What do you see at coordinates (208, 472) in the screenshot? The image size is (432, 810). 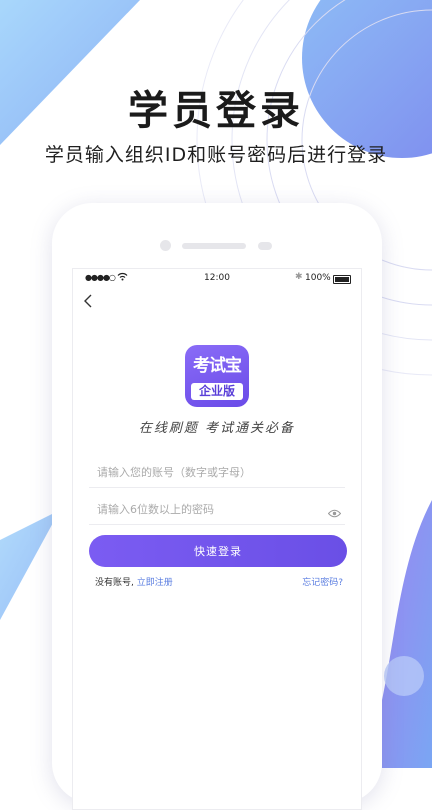 I see `account-input` at bounding box center [208, 472].